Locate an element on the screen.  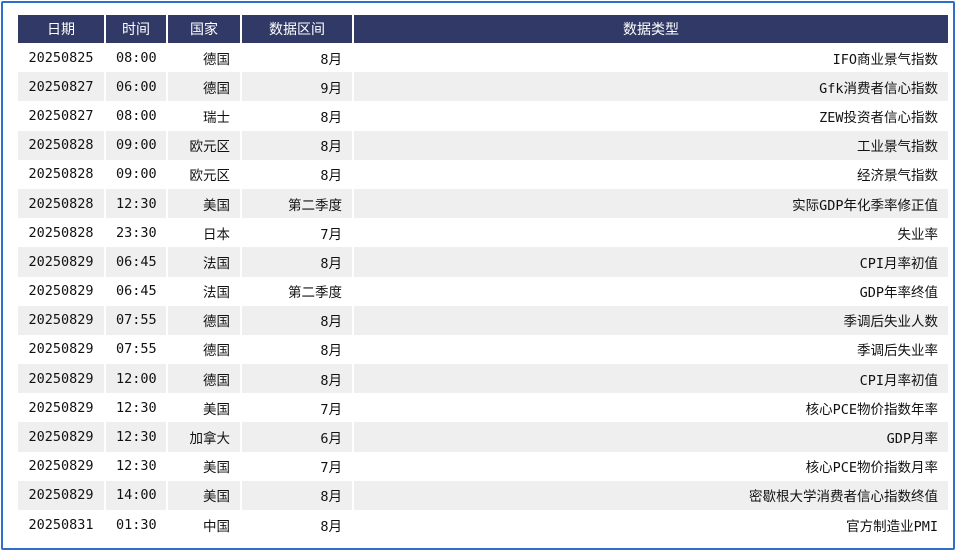
table-row: 20250827 06:00 德国 9月 Gfk消费者信心指数 is located at coordinates (483, 87).